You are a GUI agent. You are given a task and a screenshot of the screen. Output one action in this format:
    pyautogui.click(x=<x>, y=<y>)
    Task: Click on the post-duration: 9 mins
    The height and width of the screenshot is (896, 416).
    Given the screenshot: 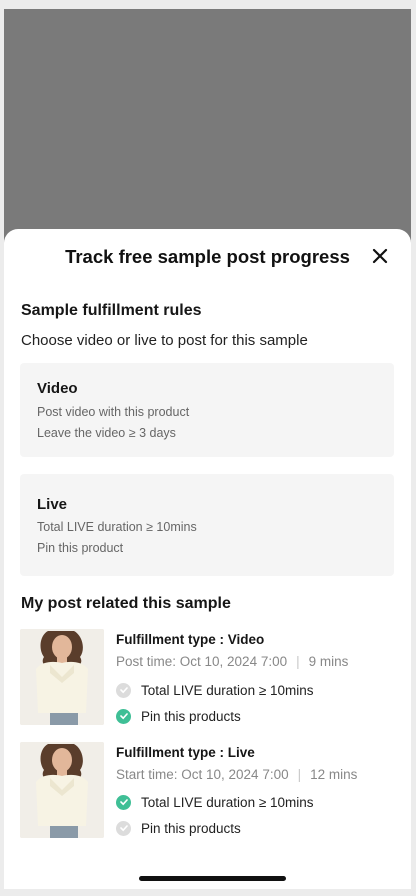 What is the action you would take?
    pyautogui.click(x=328, y=661)
    